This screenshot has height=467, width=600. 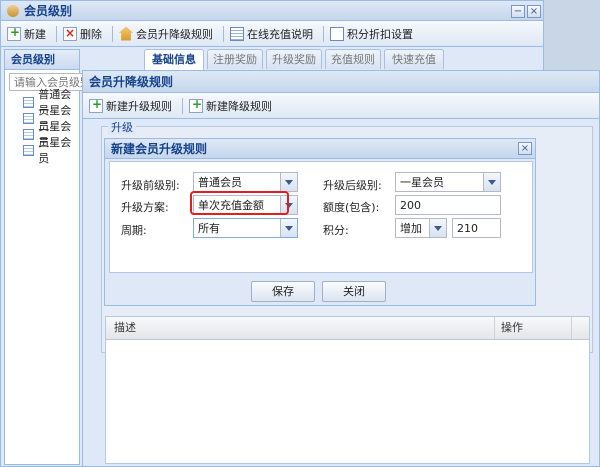 What do you see at coordinates (126, 33) in the screenshot?
I see `house-icon` at bounding box center [126, 33].